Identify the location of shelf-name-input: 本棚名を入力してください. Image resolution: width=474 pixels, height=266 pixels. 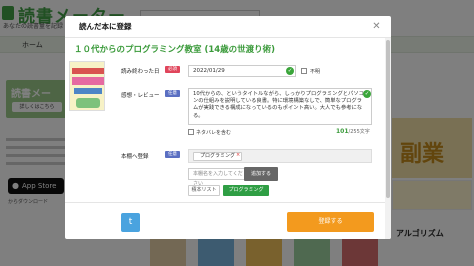
(216, 177).